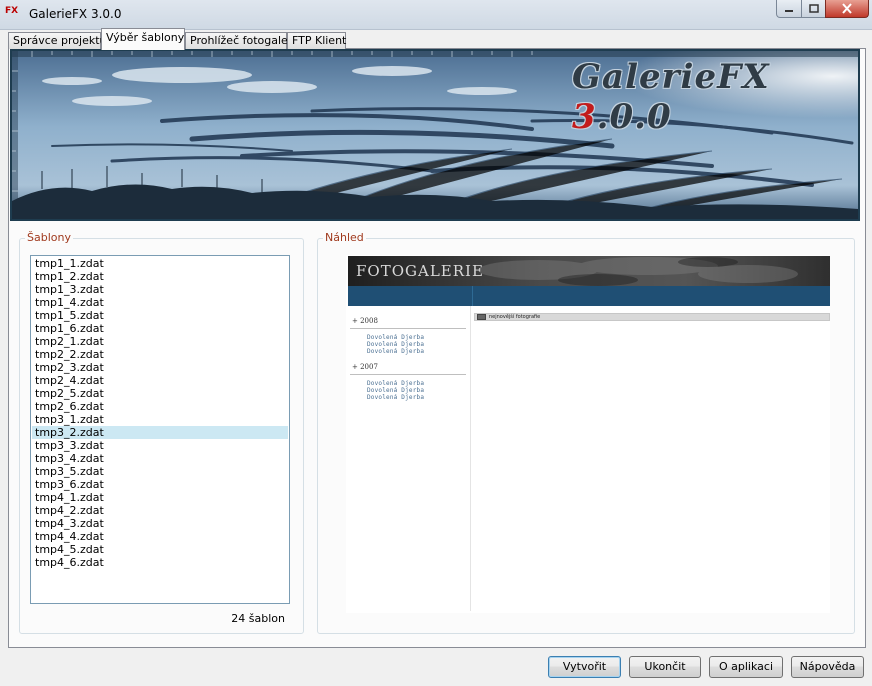 This screenshot has height=686, width=872. Describe the element at coordinates (160, 302) in the screenshot. I see `template-list-item: tmp1_4.zdat` at that location.